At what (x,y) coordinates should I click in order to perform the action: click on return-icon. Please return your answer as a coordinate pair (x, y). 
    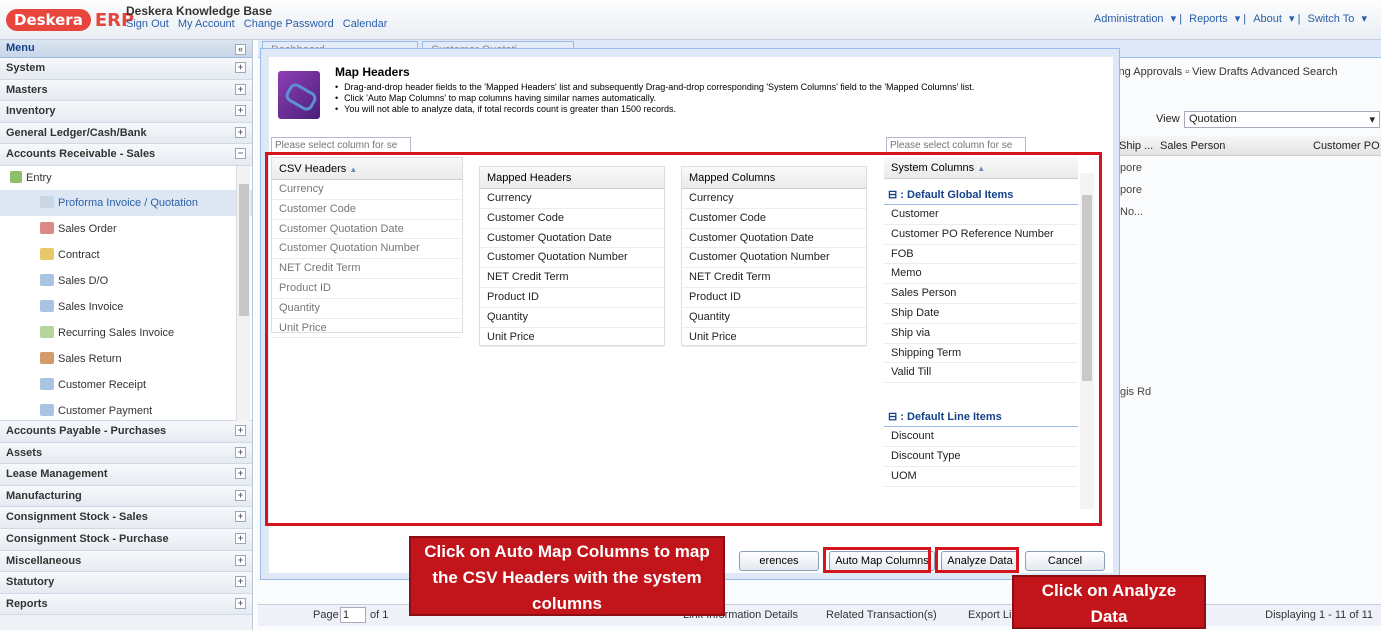
    Looking at the image, I should click on (47, 357).